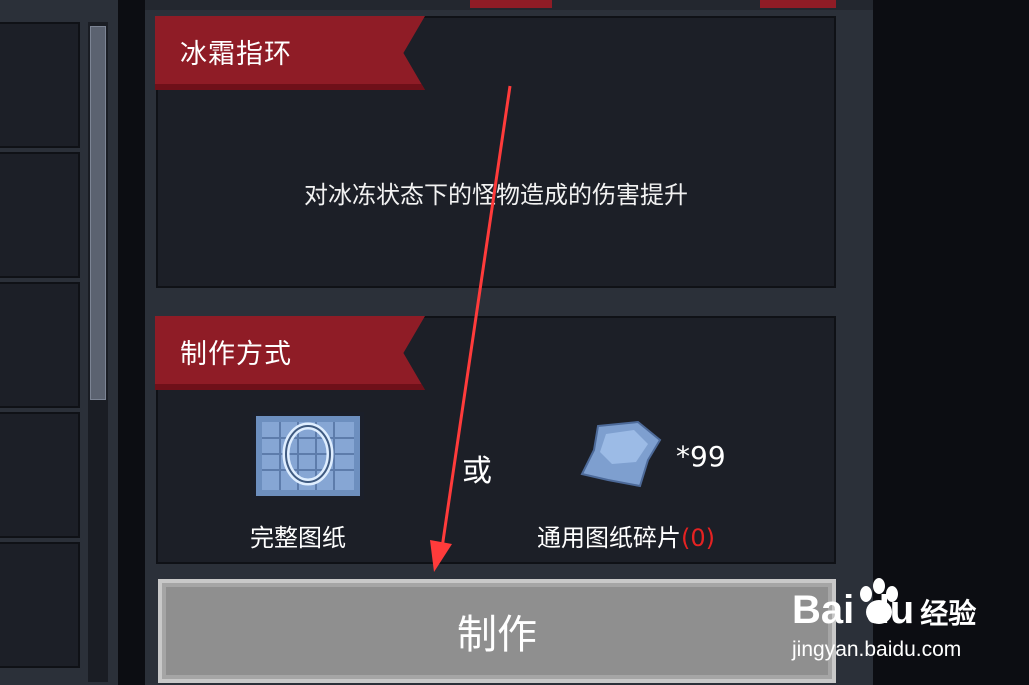 The width and height of the screenshot is (1029, 685). Describe the element at coordinates (698, 538) in the screenshot. I see `fragment-owned-count: (0)` at that location.